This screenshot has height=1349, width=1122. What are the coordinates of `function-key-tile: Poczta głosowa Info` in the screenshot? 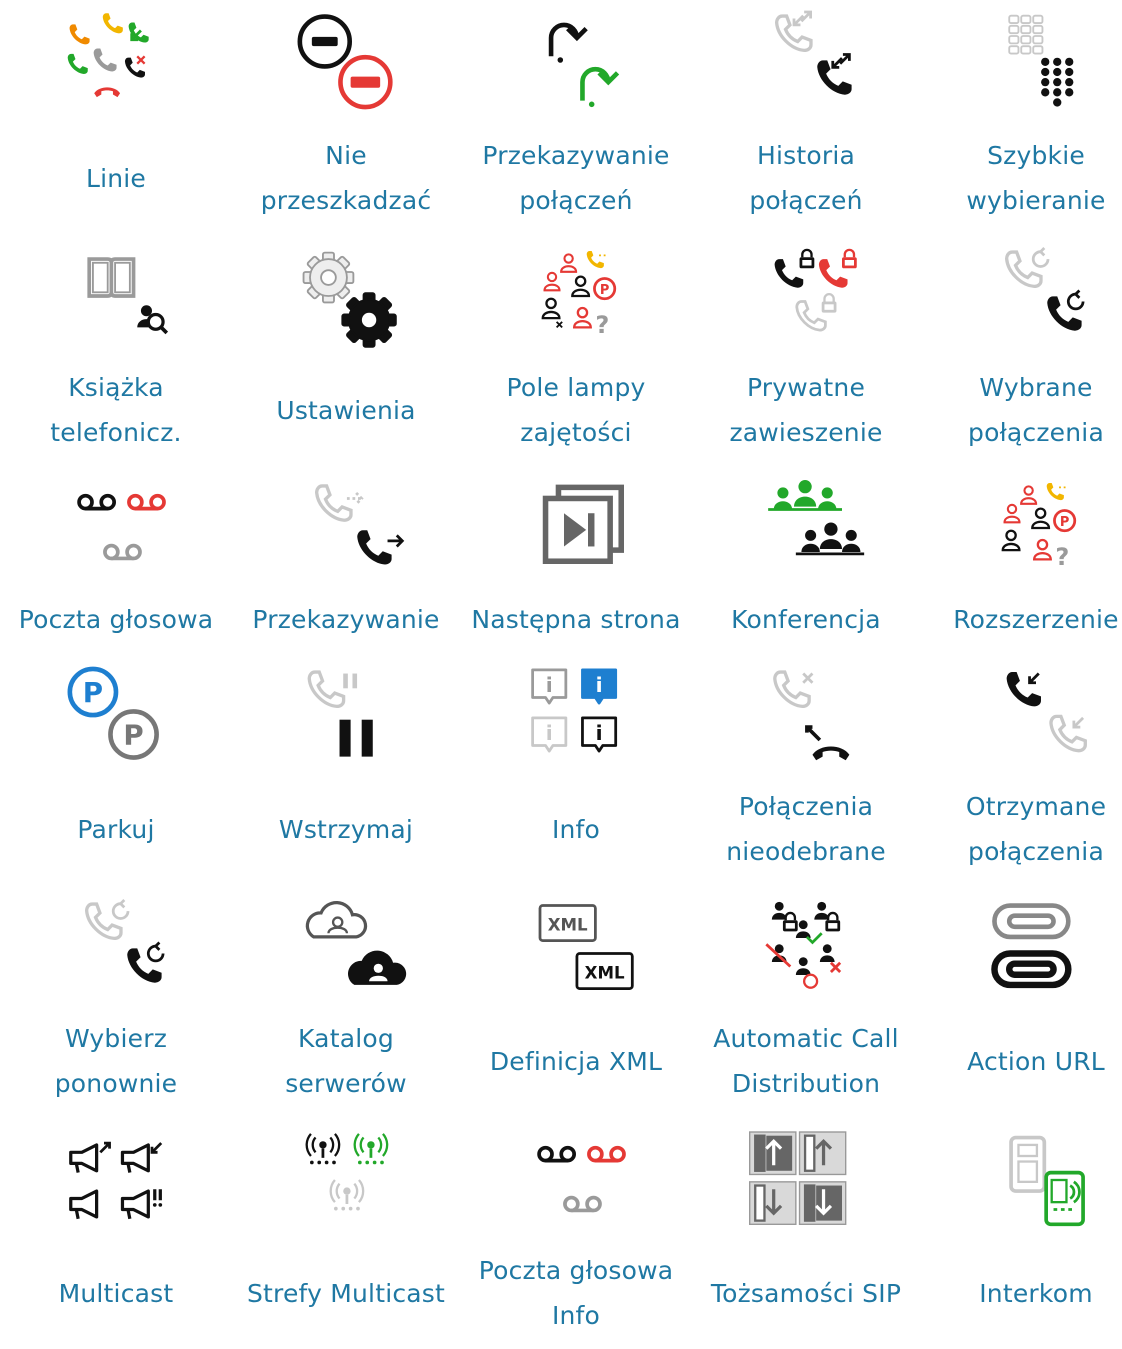 It's located at (576, 1234).